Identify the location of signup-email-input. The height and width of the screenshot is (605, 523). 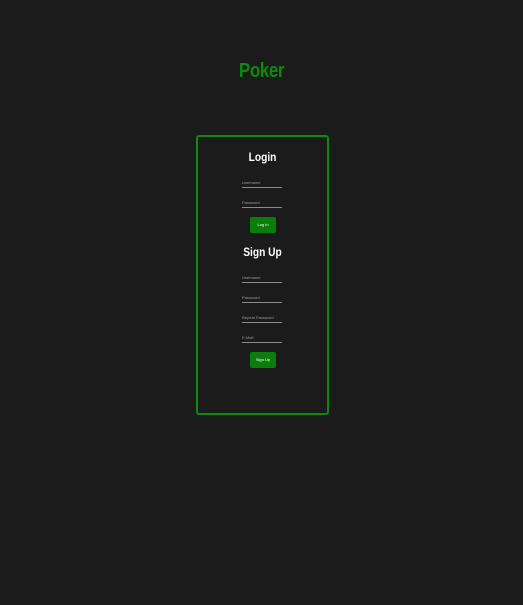
(262, 337).